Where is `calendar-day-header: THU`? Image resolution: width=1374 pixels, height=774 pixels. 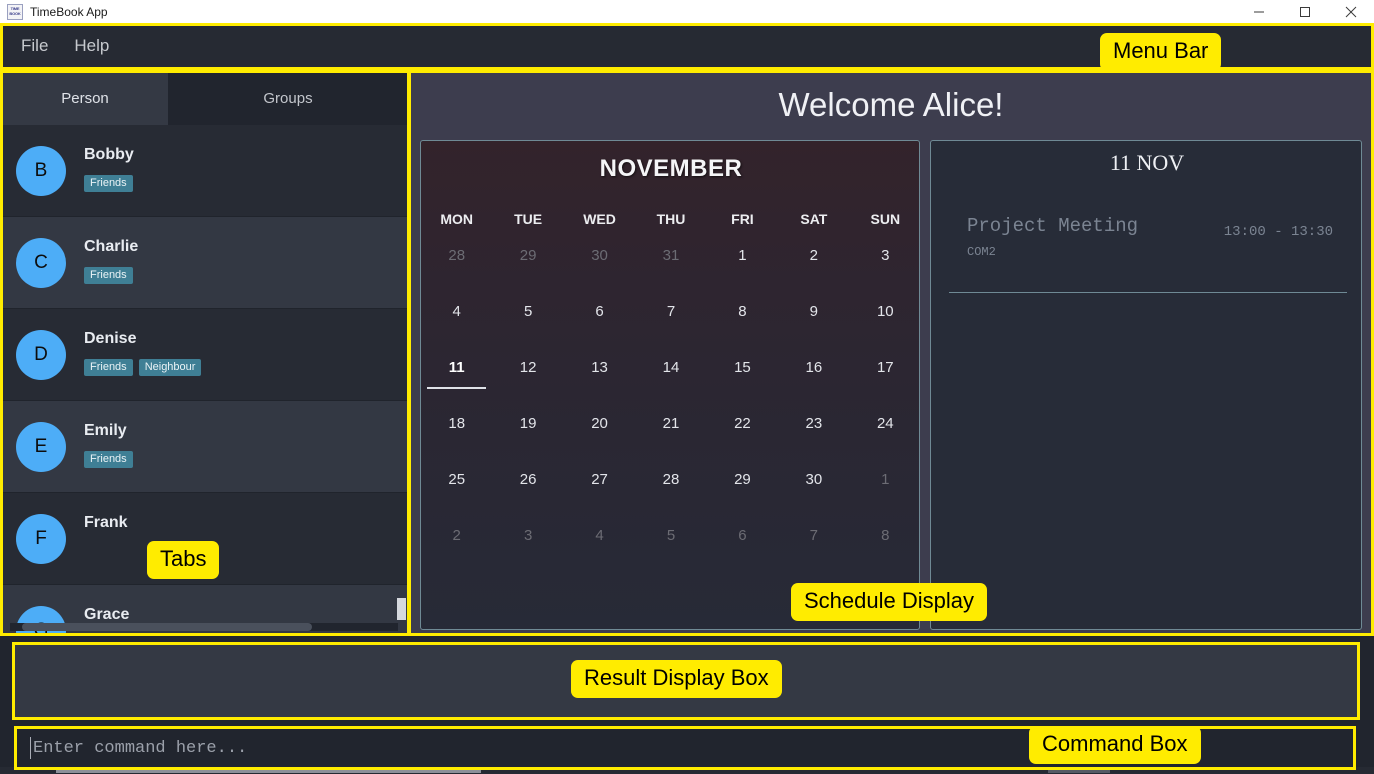 calendar-day-header: THU is located at coordinates (671, 219).